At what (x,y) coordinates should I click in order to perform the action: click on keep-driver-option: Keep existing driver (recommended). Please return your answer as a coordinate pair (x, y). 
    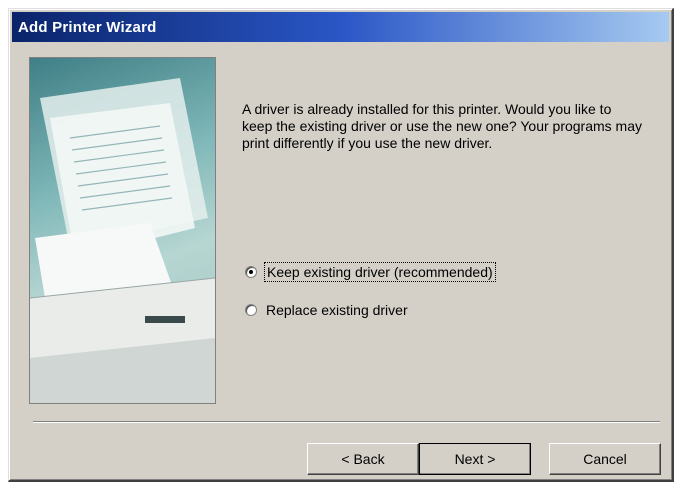
    Looking at the image, I should click on (370, 272).